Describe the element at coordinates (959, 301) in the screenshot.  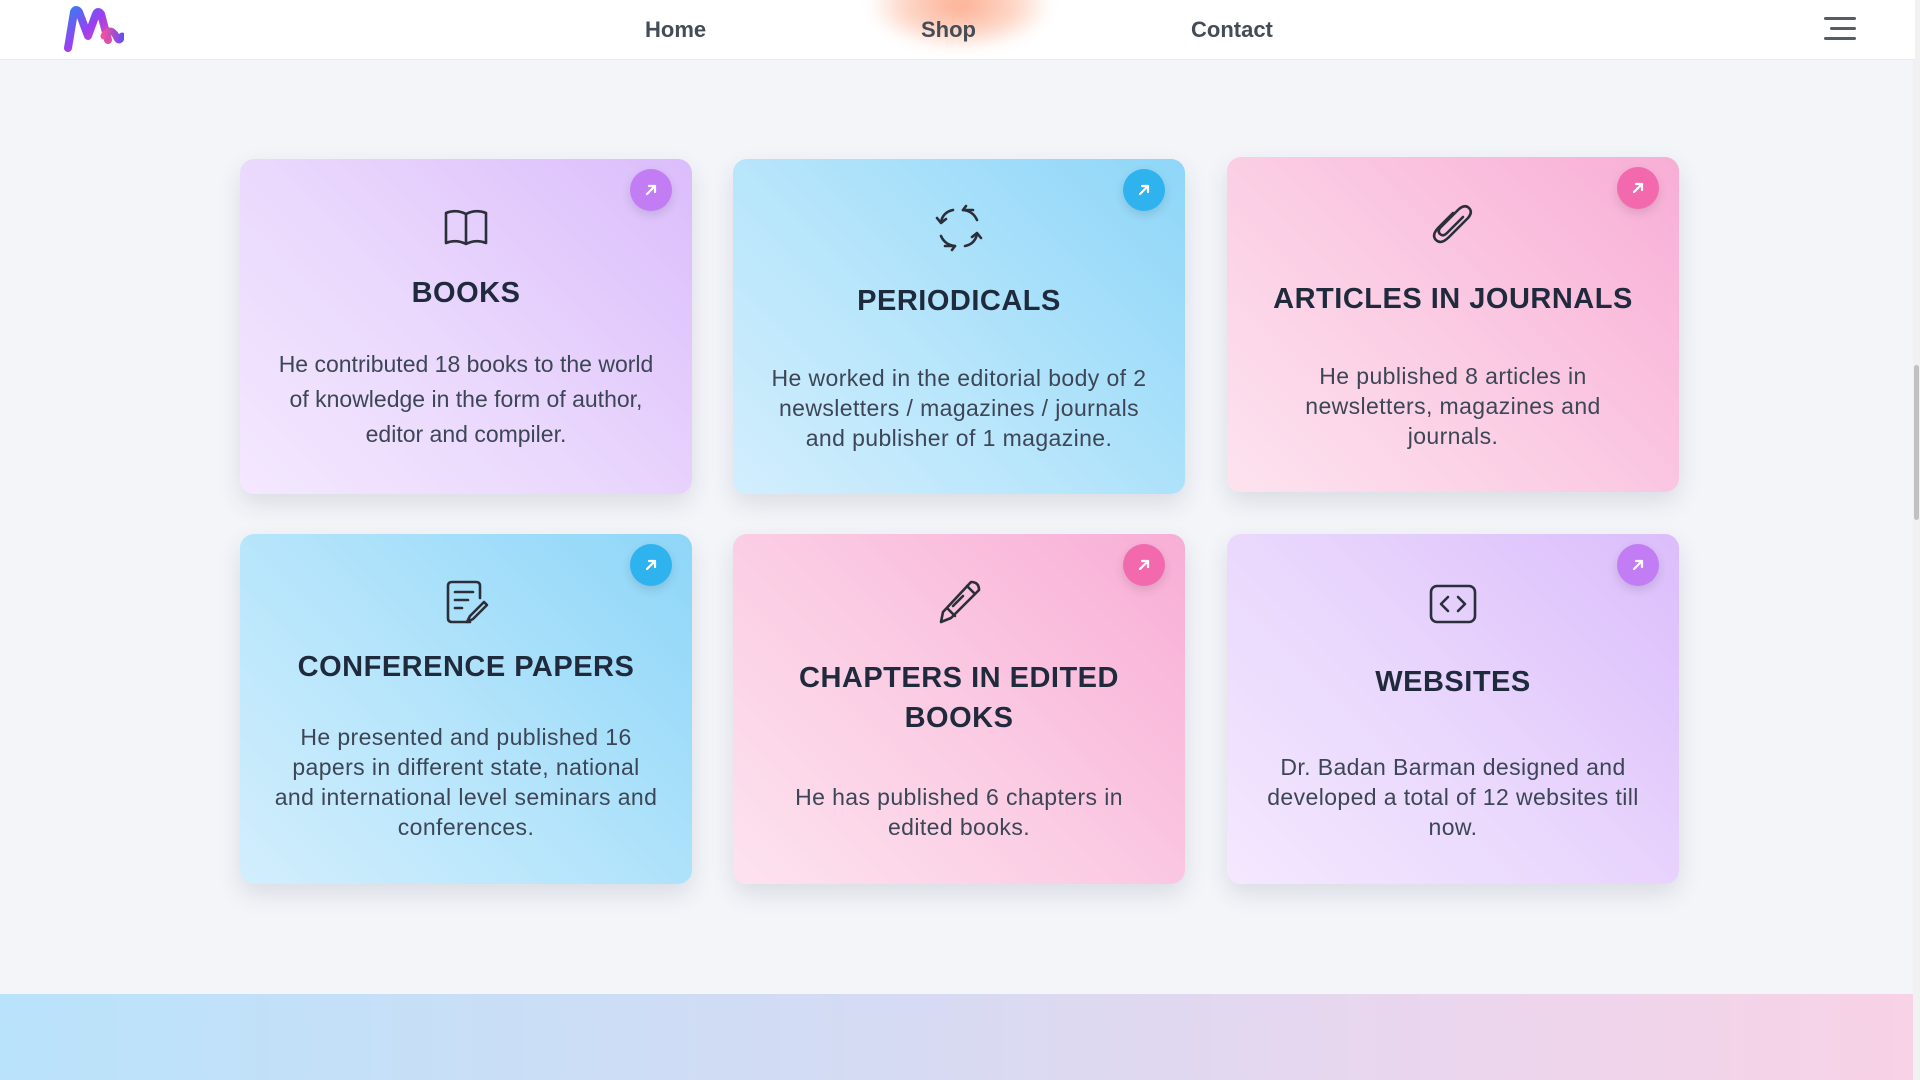
I see `card-title: PERIODICALS` at that location.